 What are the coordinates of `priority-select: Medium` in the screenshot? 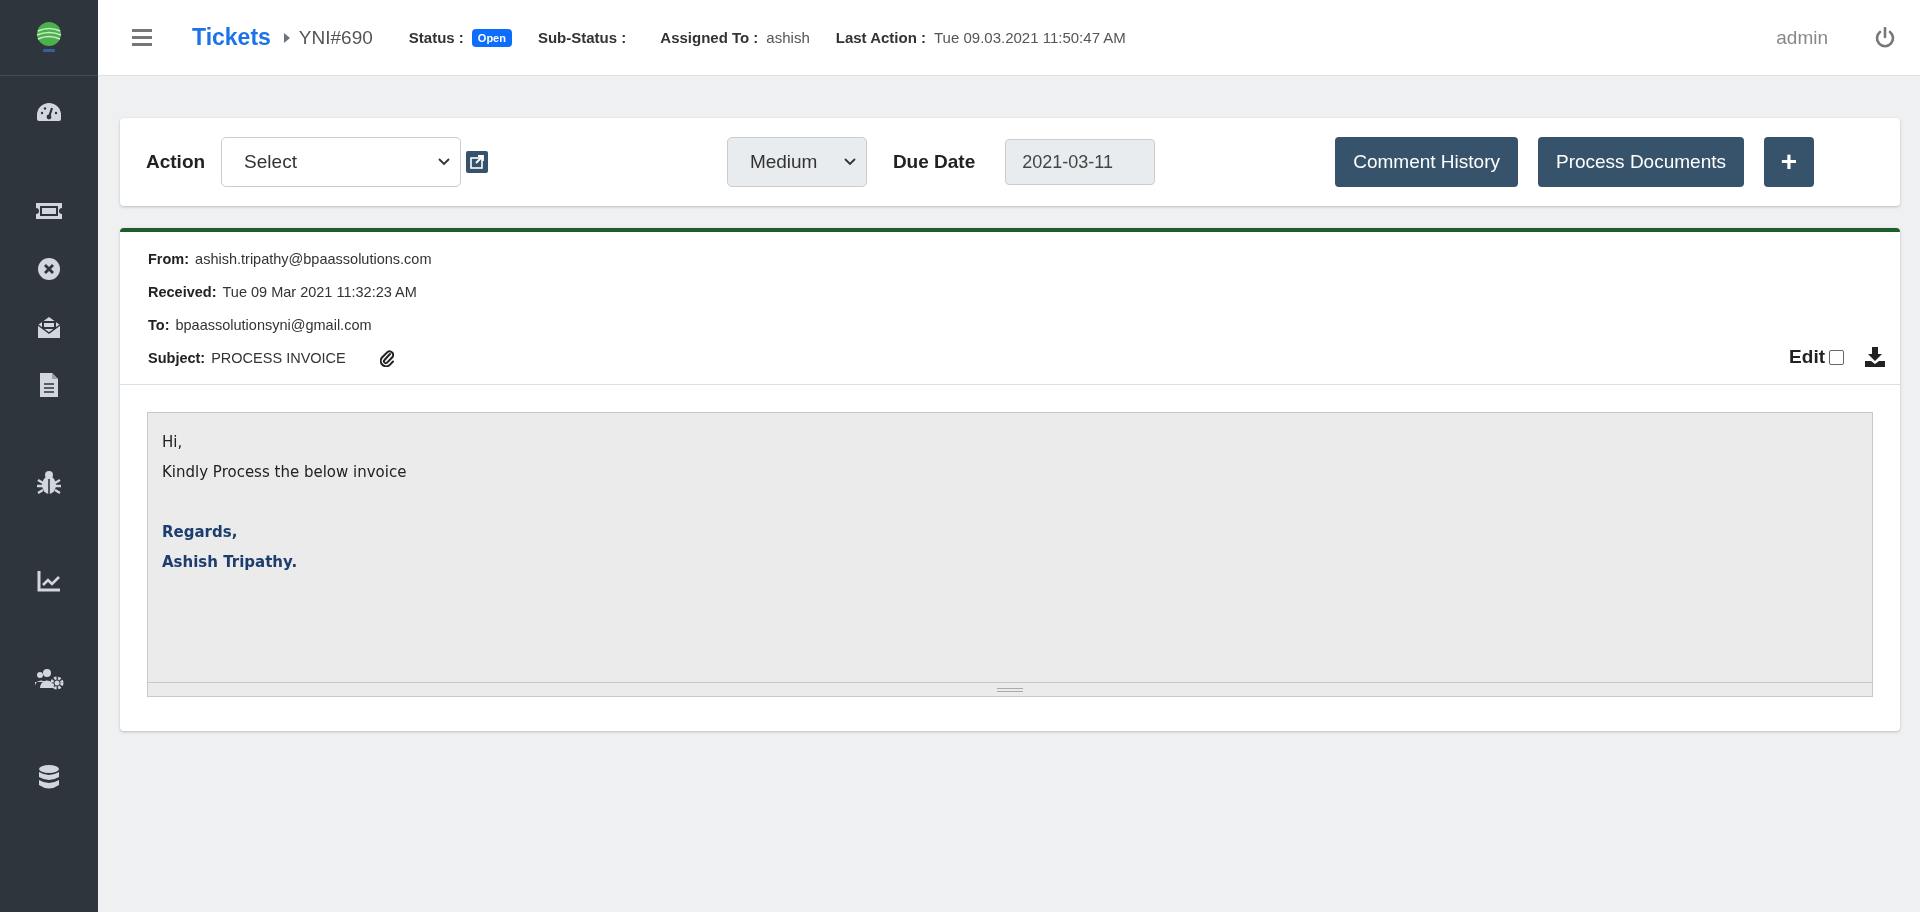 It's located at (796, 162).